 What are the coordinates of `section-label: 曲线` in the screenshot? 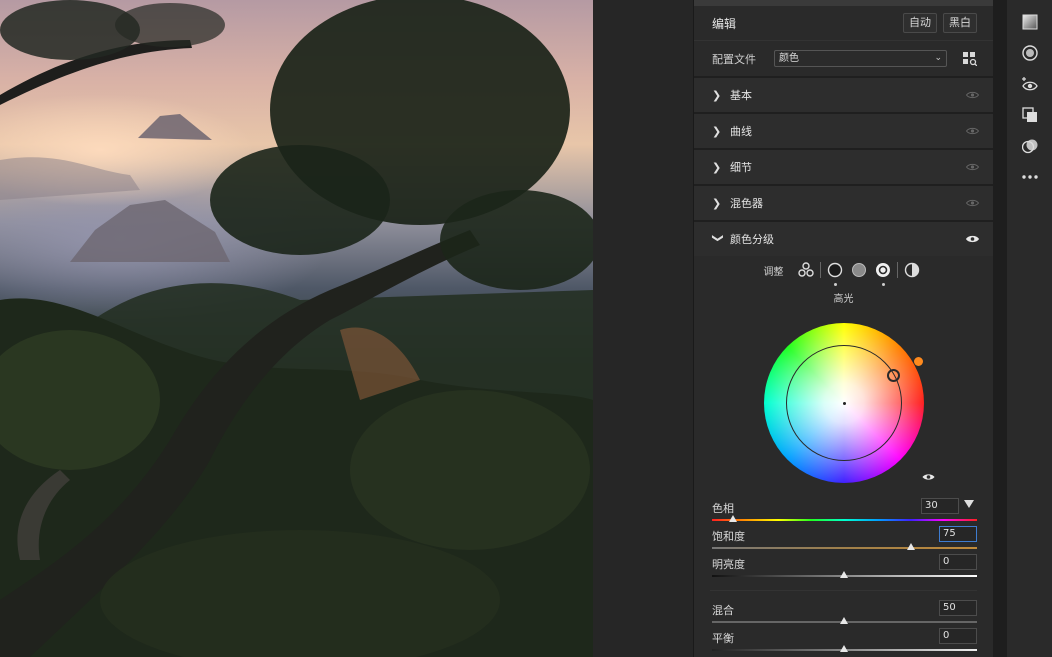 It's located at (741, 131).